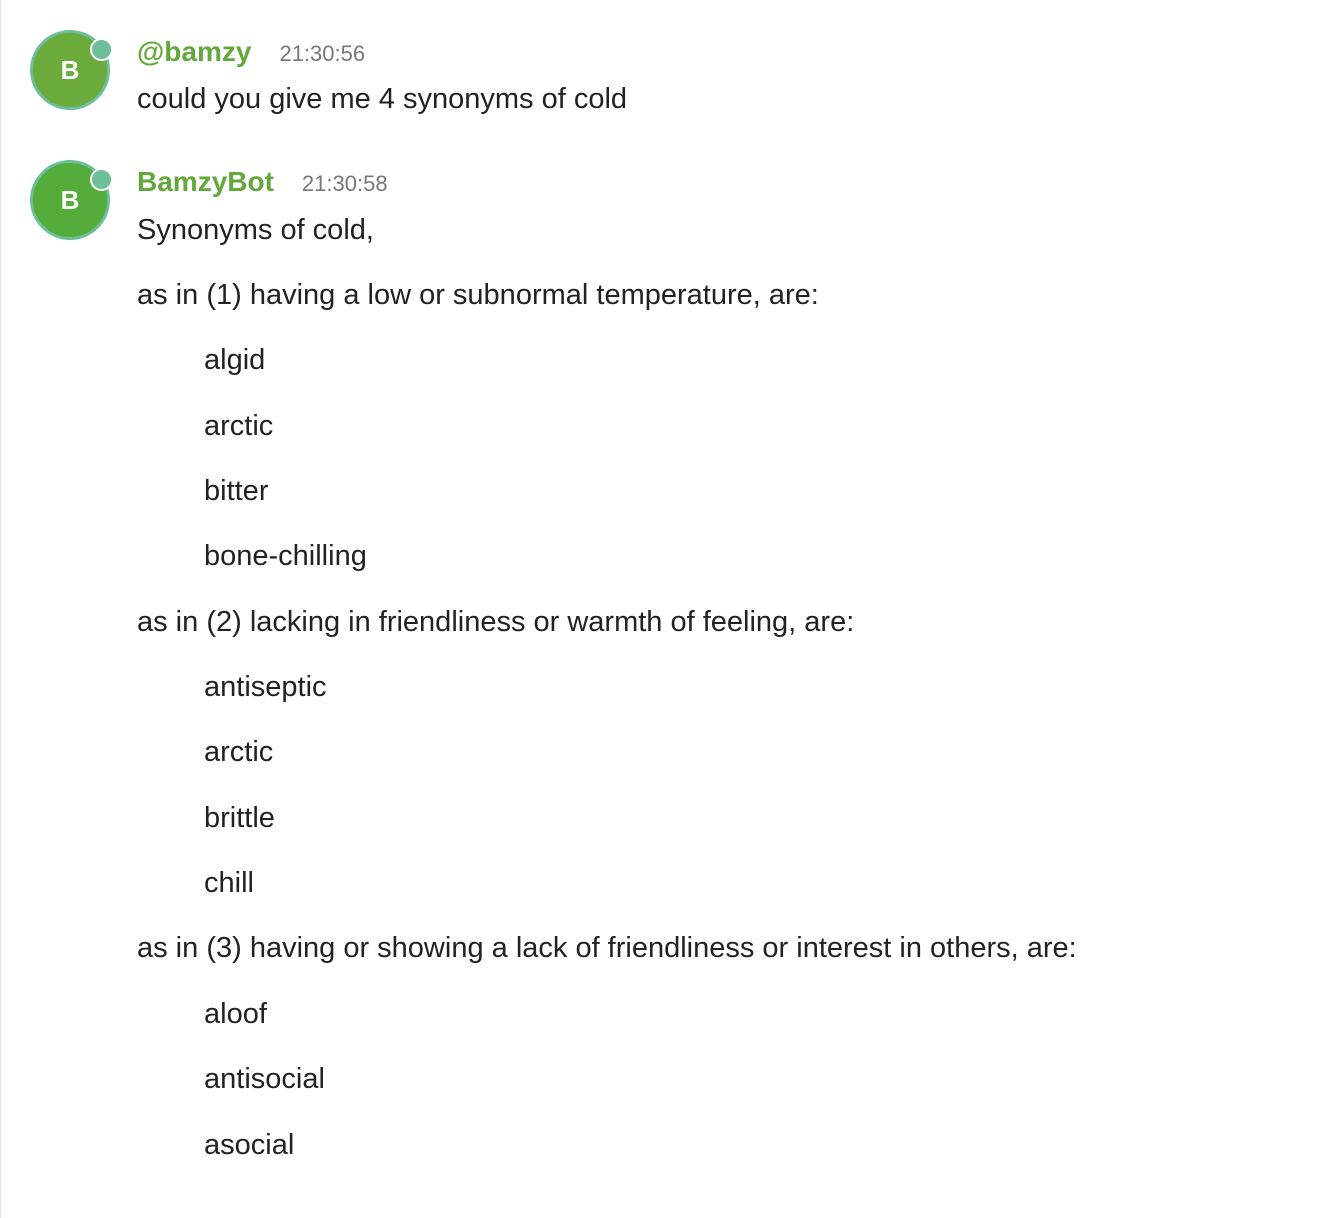 This screenshot has height=1218, width=1335. What do you see at coordinates (285, 556) in the screenshot?
I see `synonym-item: bone-chilling` at bounding box center [285, 556].